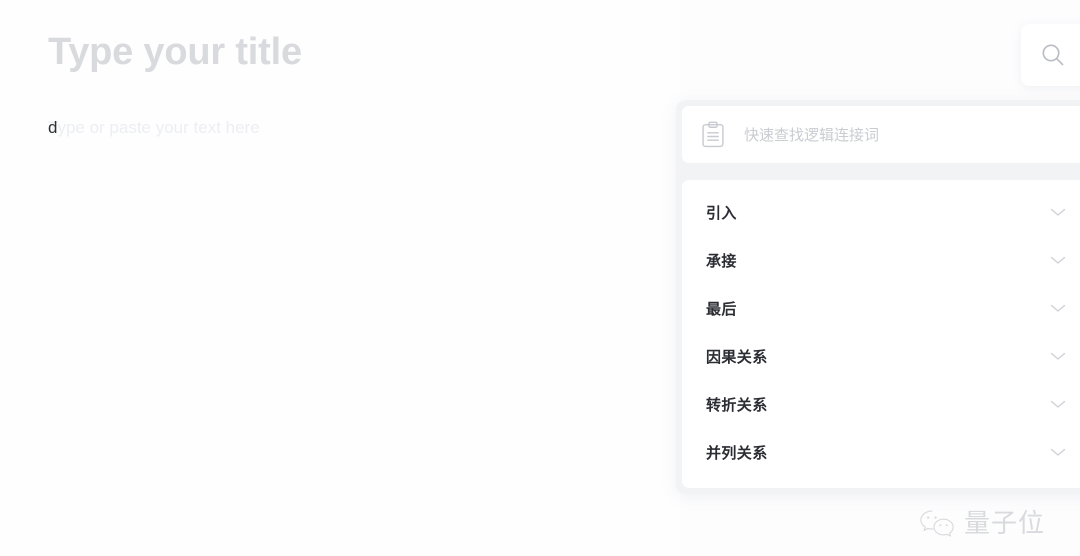 This screenshot has height=556, width=1080. What do you see at coordinates (881, 308) in the screenshot?
I see `category-row-2: 最后` at bounding box center [881, 308].